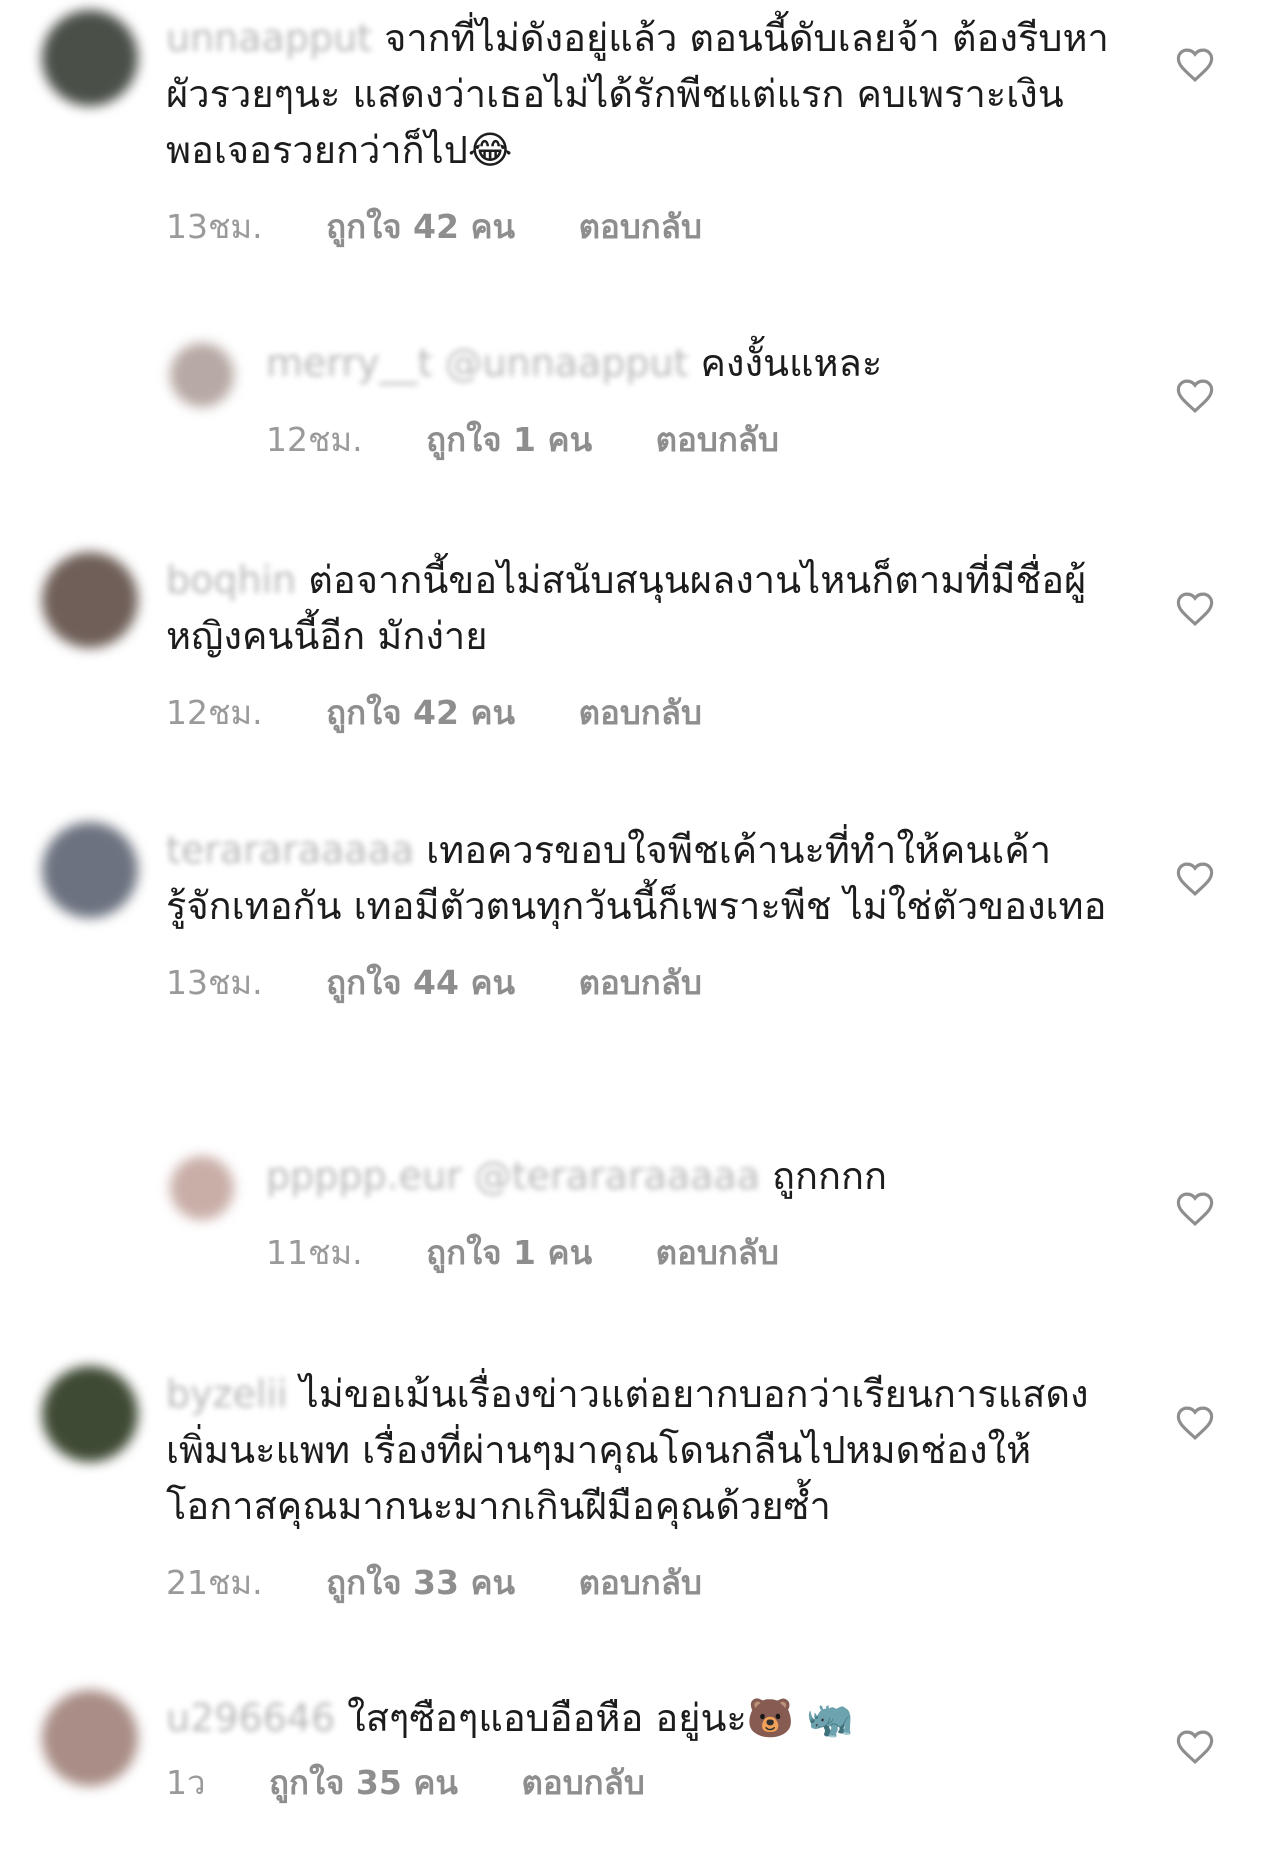  Describe the element at coordinates (227, 1394) in the screenshot. I see `username: byzelii` at that location.